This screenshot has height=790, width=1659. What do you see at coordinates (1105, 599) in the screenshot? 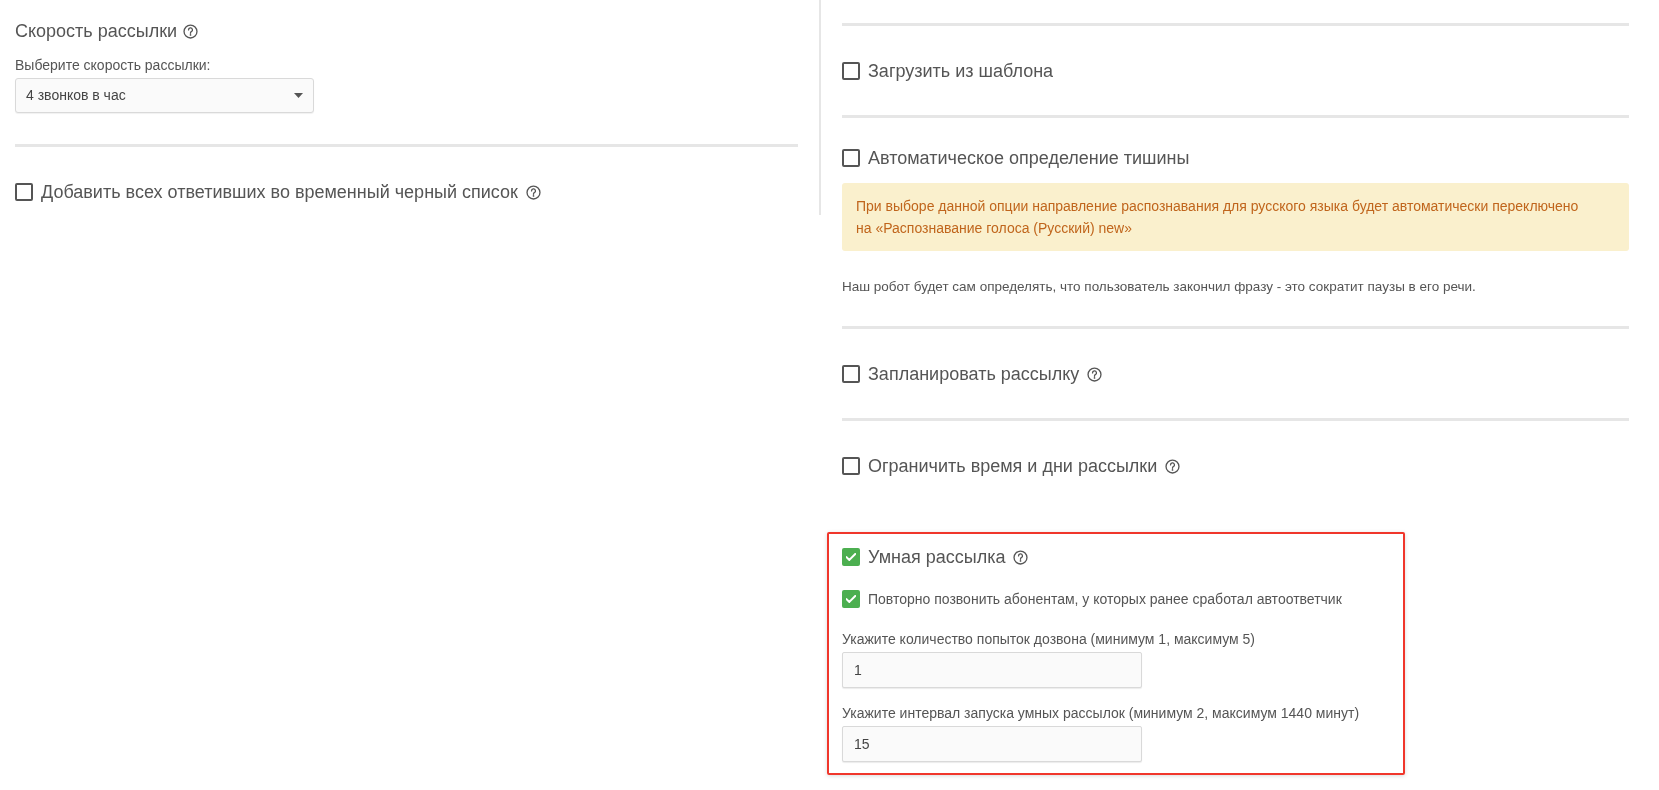
I see `checkbox-label: Повторно позвонить абонентам, у которых ранее сработал автоответчик` at bounding box center [1105, 599].